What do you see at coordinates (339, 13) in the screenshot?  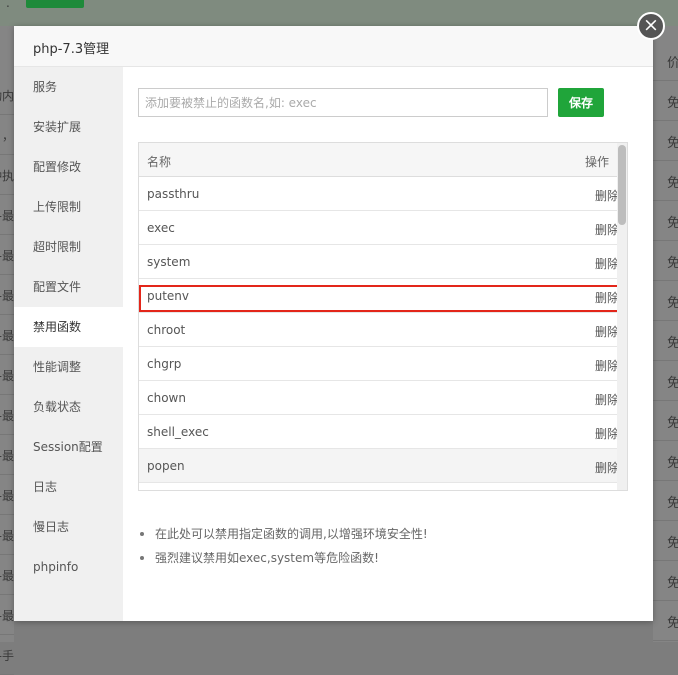 I see `background-header: .` at bounding box center [339, 13].